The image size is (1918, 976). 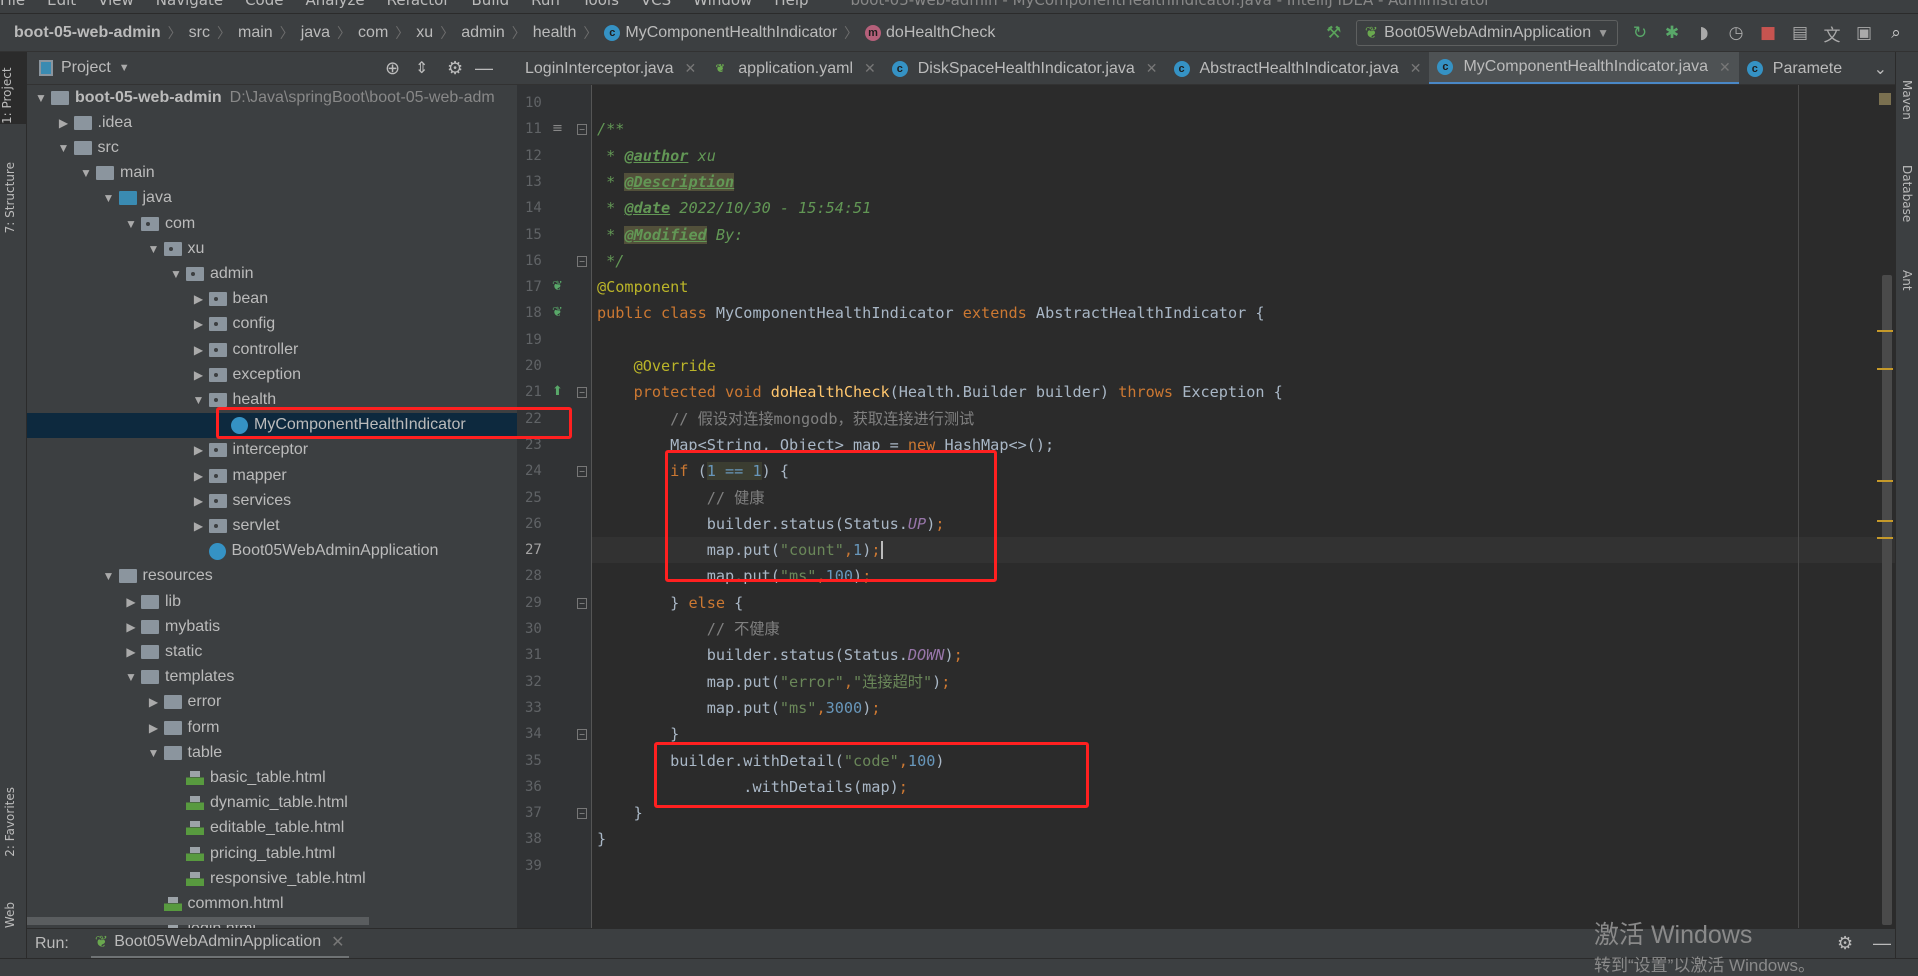 What do you see at coordinates (555, 33) in the screenshot?
I see `breadcrumb-item: health` at bounding box center [555, 33].